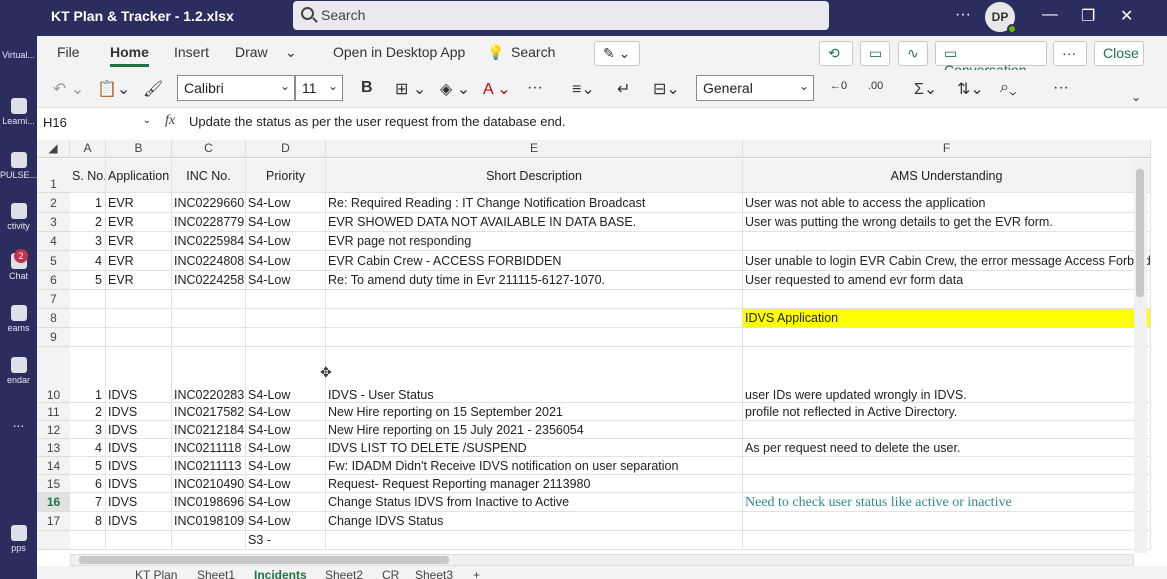  I want to click on table-cell: New Hire reporting on 15 September 2021, so click(534, 412).